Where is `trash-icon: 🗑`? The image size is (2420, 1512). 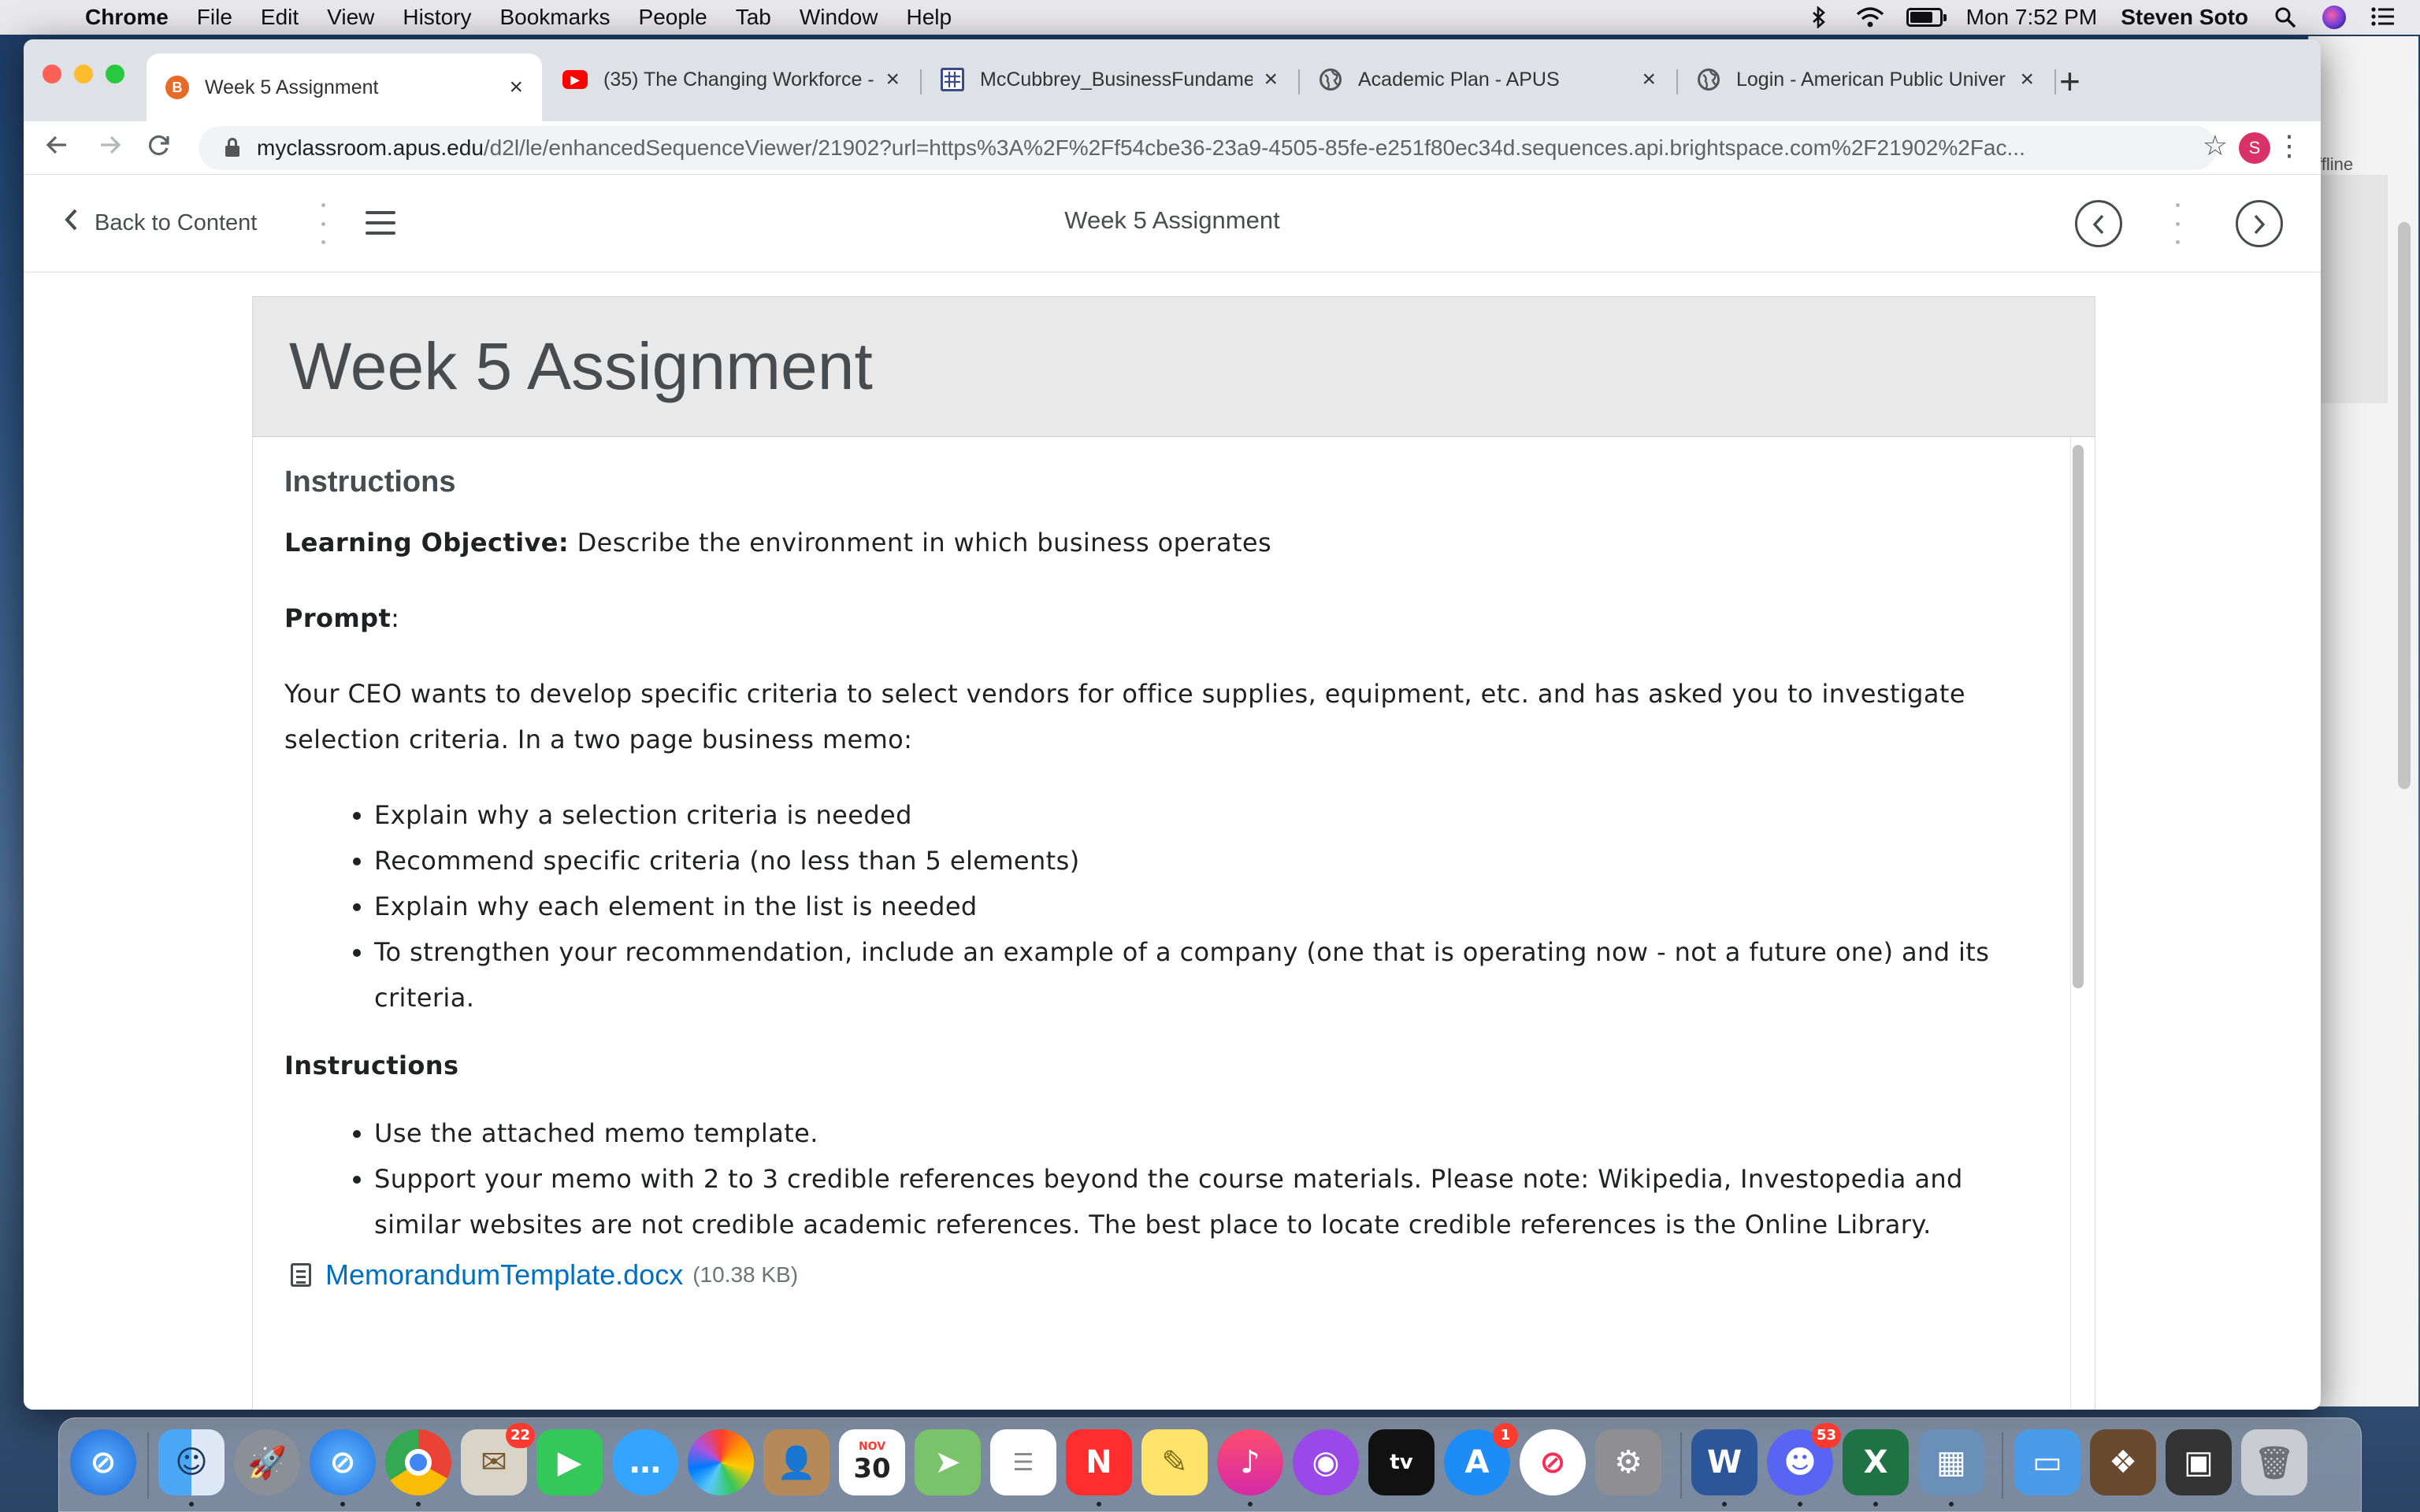
trash-icon: 🗑 is located at coordinates (2274, 1462).